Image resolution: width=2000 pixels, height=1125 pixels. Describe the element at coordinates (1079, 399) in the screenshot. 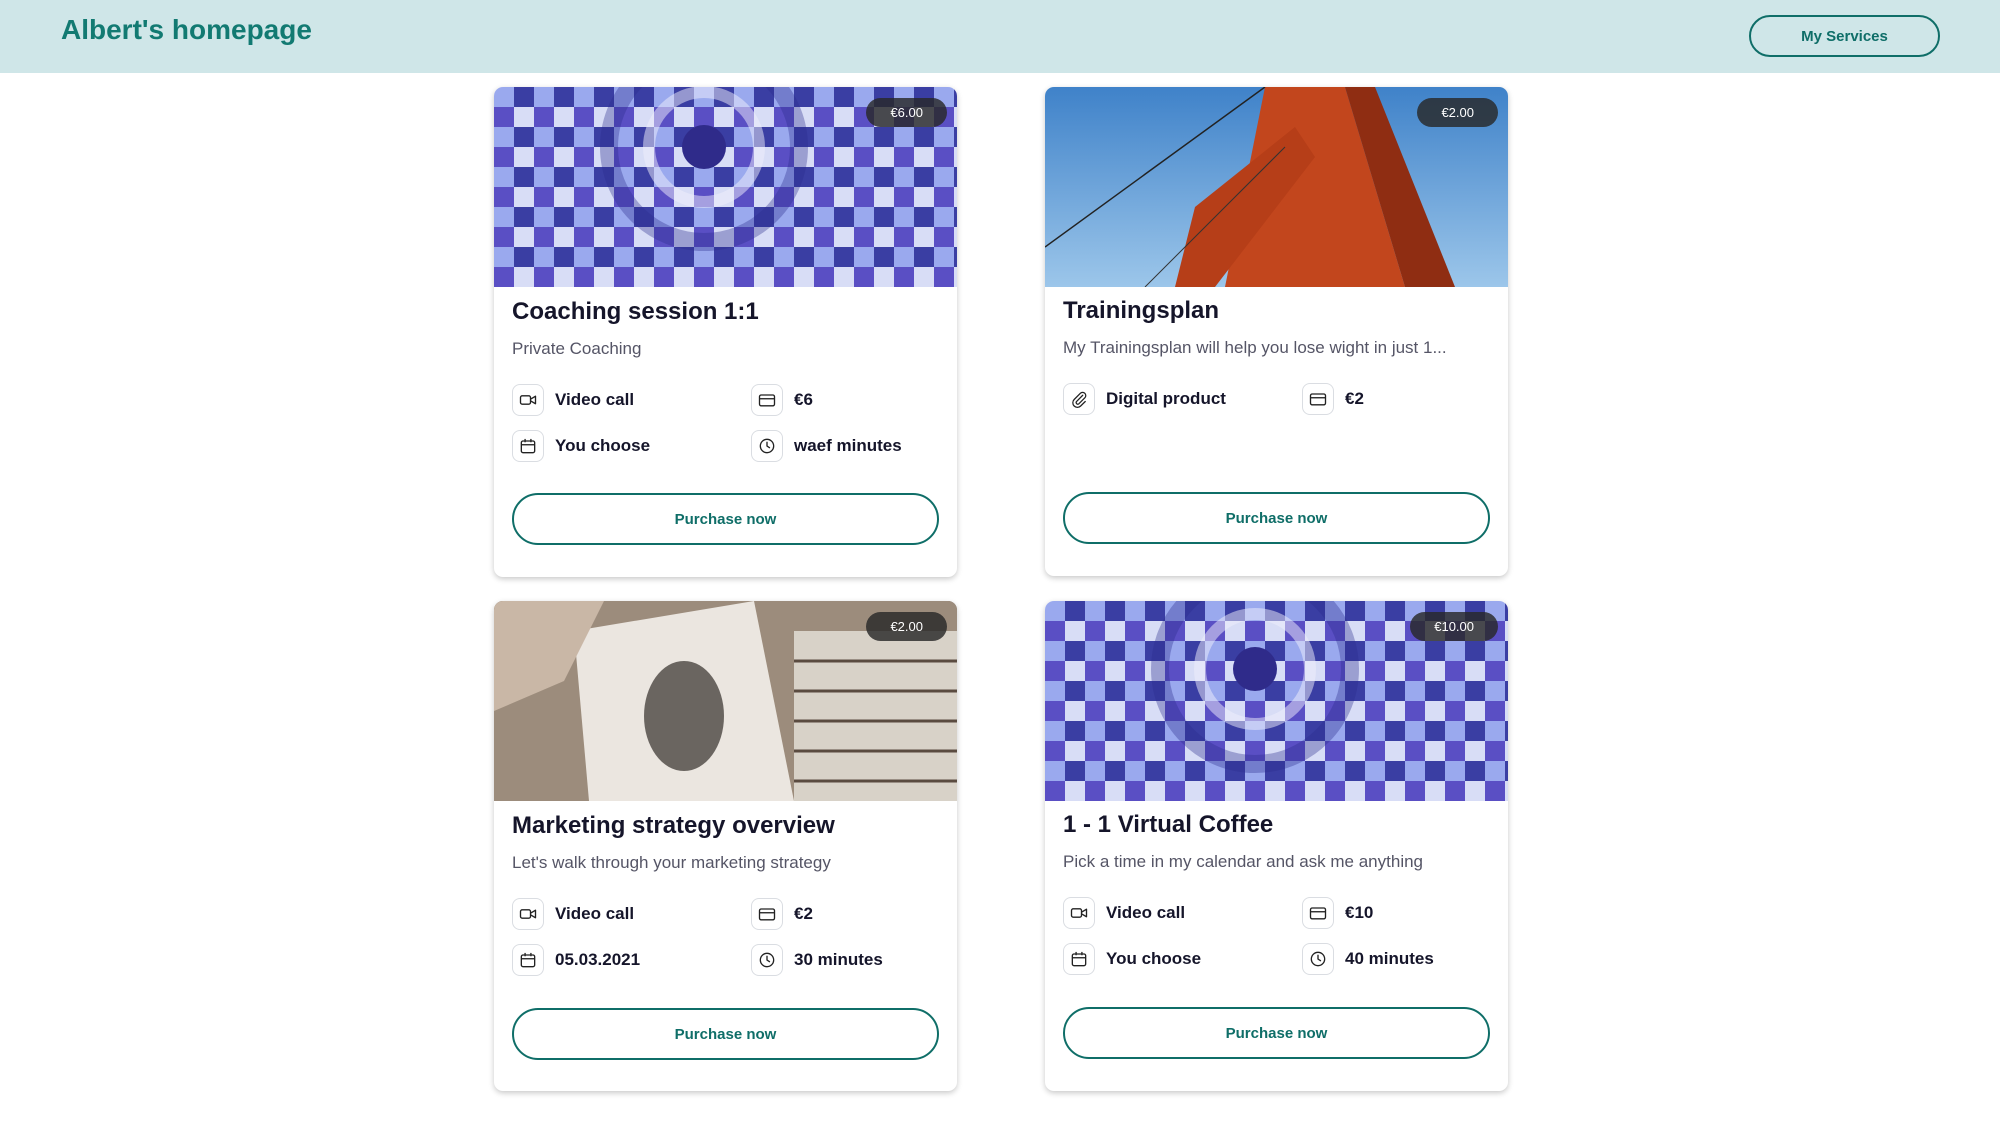

I see `paperclip-icon` at that location.